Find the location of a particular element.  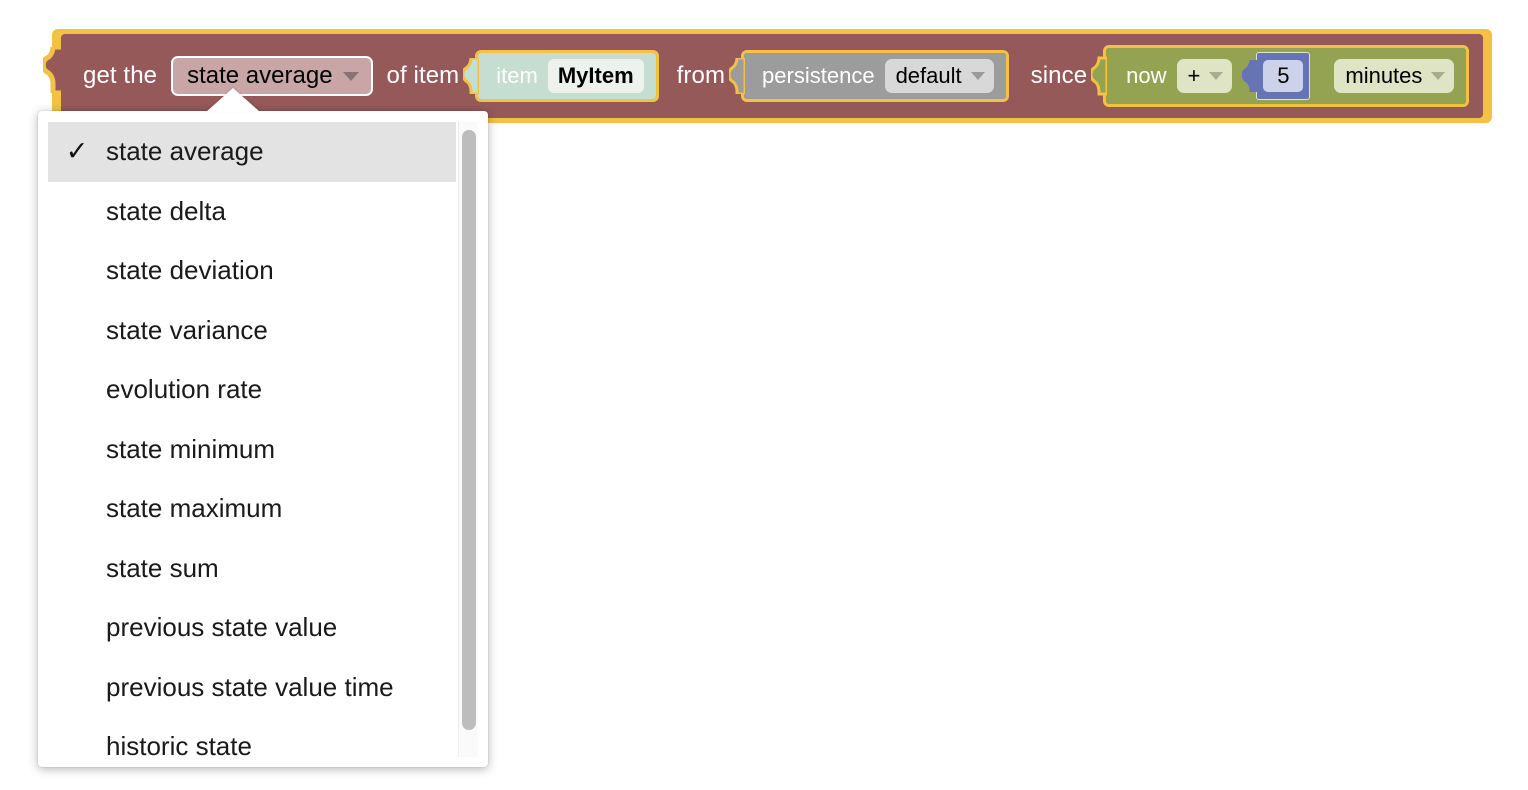

time-unit-dropdown-field: minutes is located at coordinates (1394, 76).